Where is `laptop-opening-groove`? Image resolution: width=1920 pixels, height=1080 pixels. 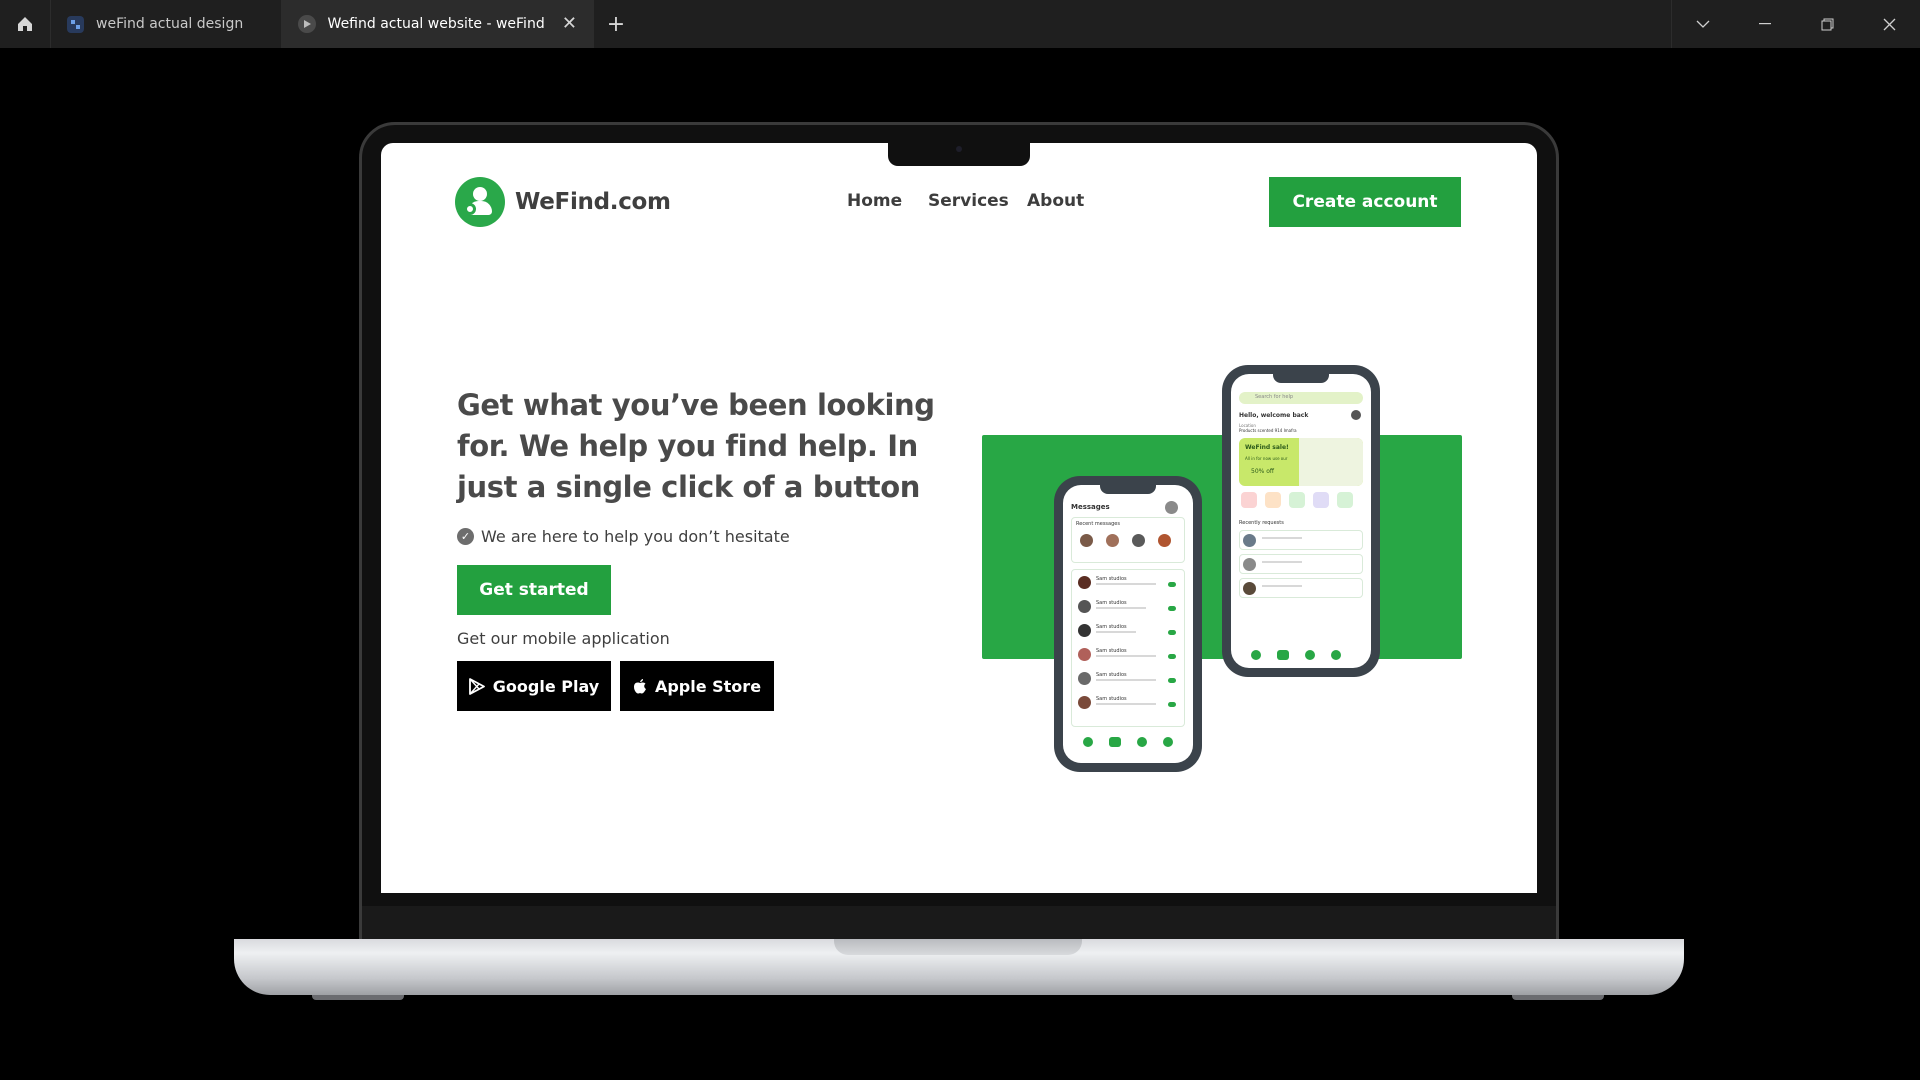 laptop-opening-groove is located at coordinates (958, 947).